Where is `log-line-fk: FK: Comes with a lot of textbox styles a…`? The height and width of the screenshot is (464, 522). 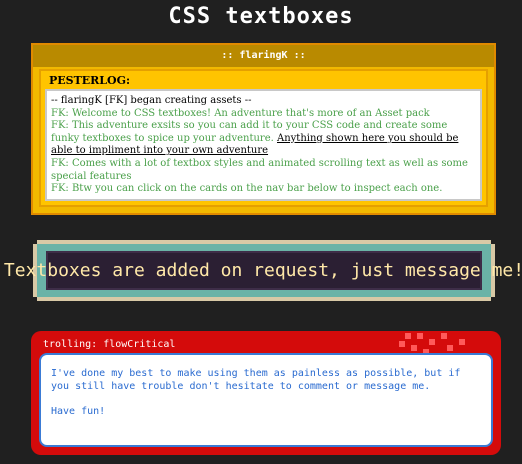 log-line-fk: FK: Comes with a lot of textbox styles a… is located at coordinates (259, 169).